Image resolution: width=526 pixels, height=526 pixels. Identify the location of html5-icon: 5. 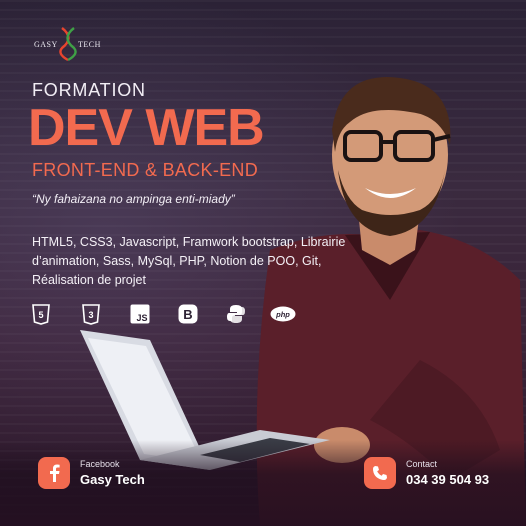
(41, 314).